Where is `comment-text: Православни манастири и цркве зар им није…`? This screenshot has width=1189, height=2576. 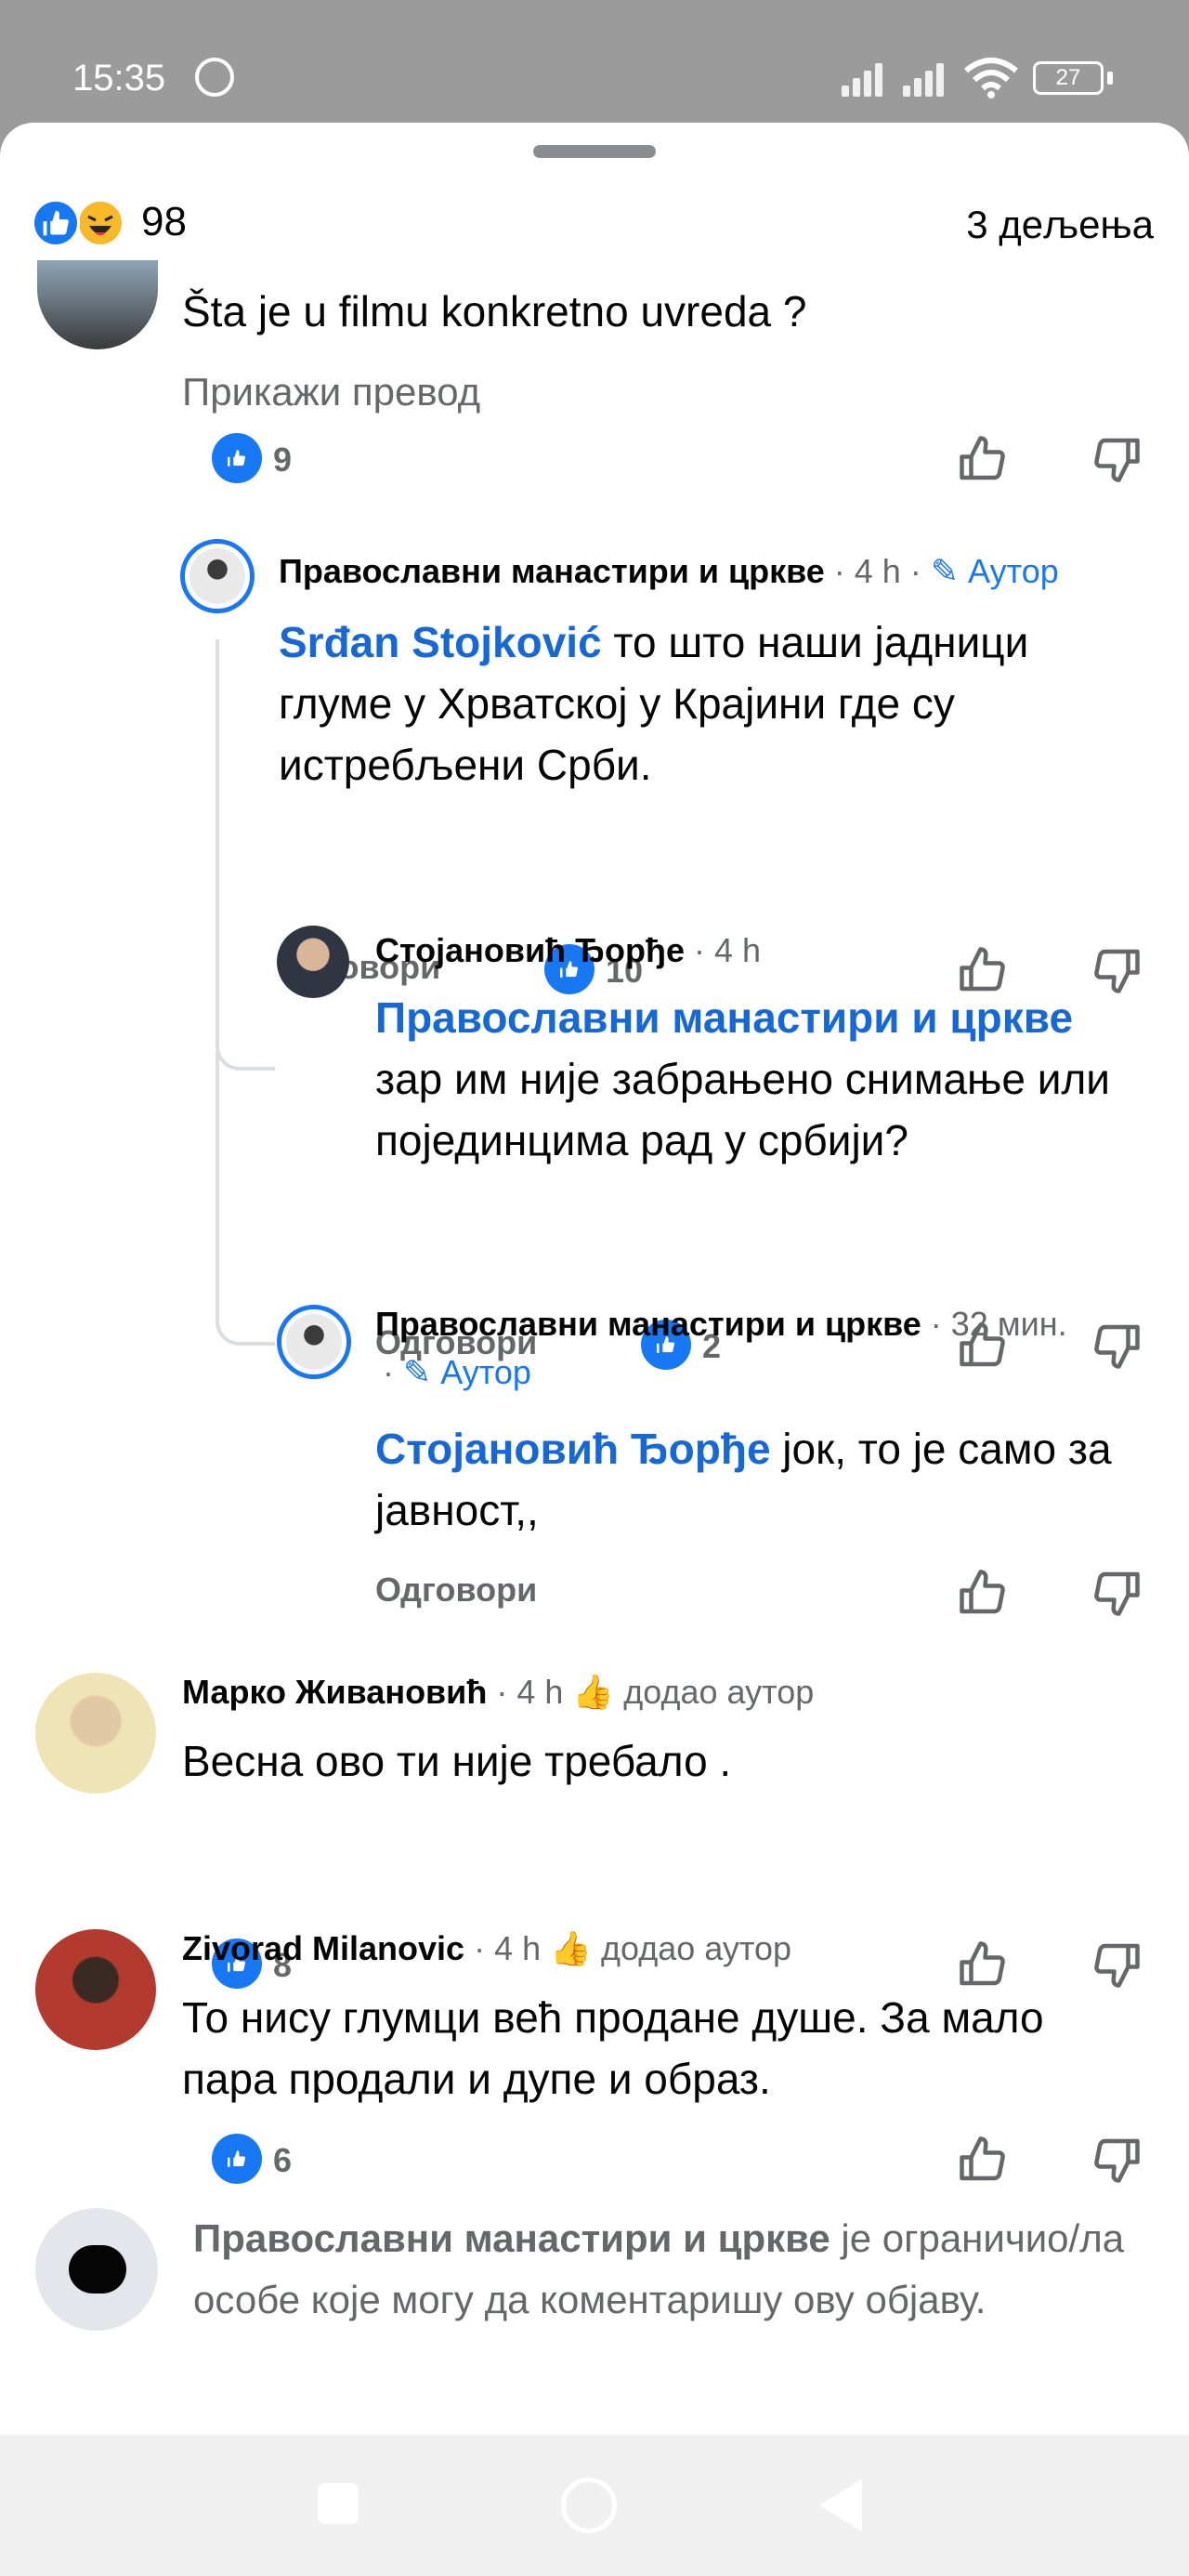 comment-text: Православни манастири и цркве зар им није… is located at coordinates (760, 1079).